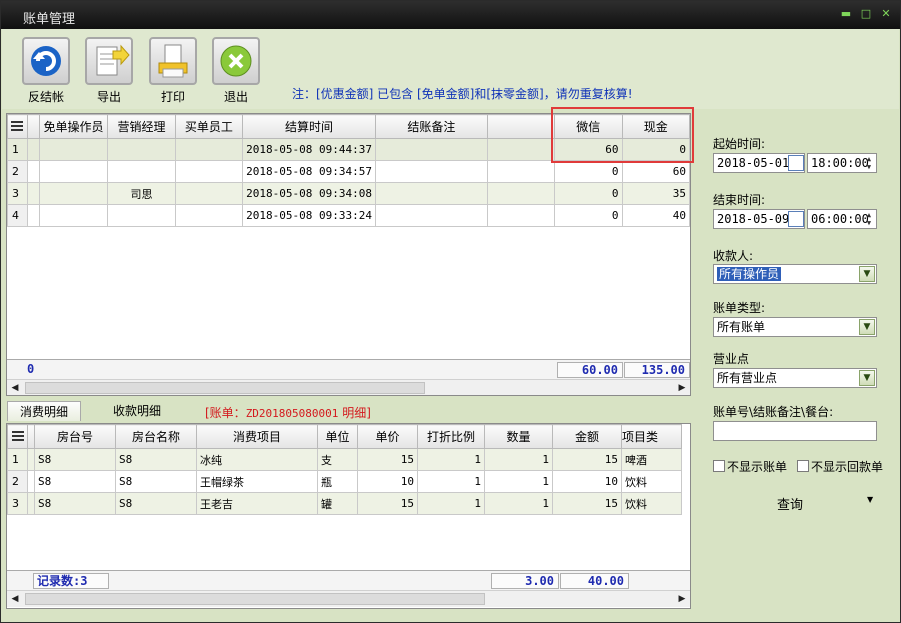  Describe the element at coordinates (309, 215) in the screenshot. I see `cell-settle-time: 2018-05-08 09:33:24` at that location.